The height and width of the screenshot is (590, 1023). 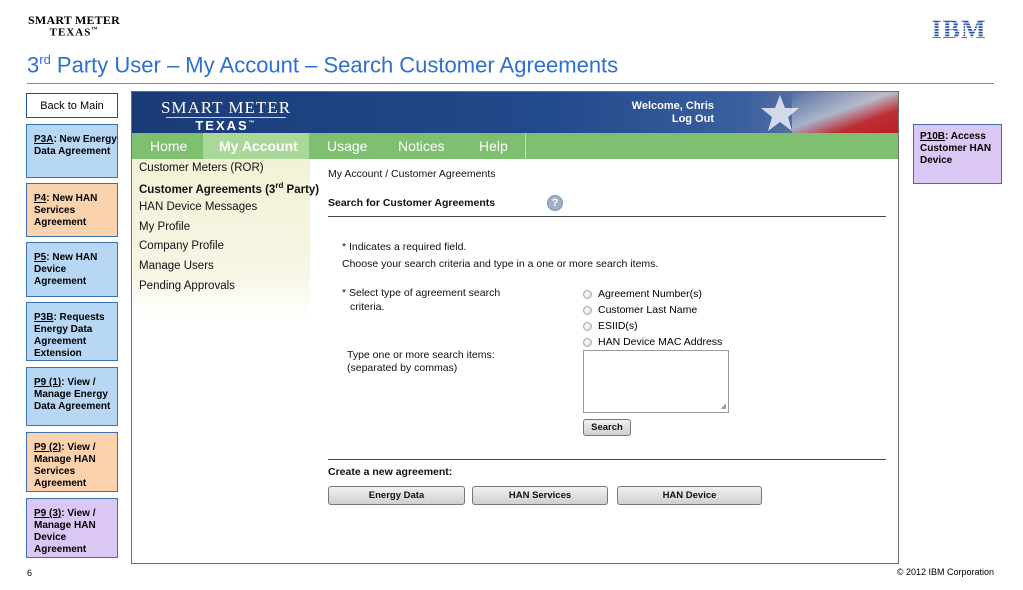 What do you see at coordinates (493, 146) in the screenshot?
I see `menu-help: Help` at bounding box center [493, 146].